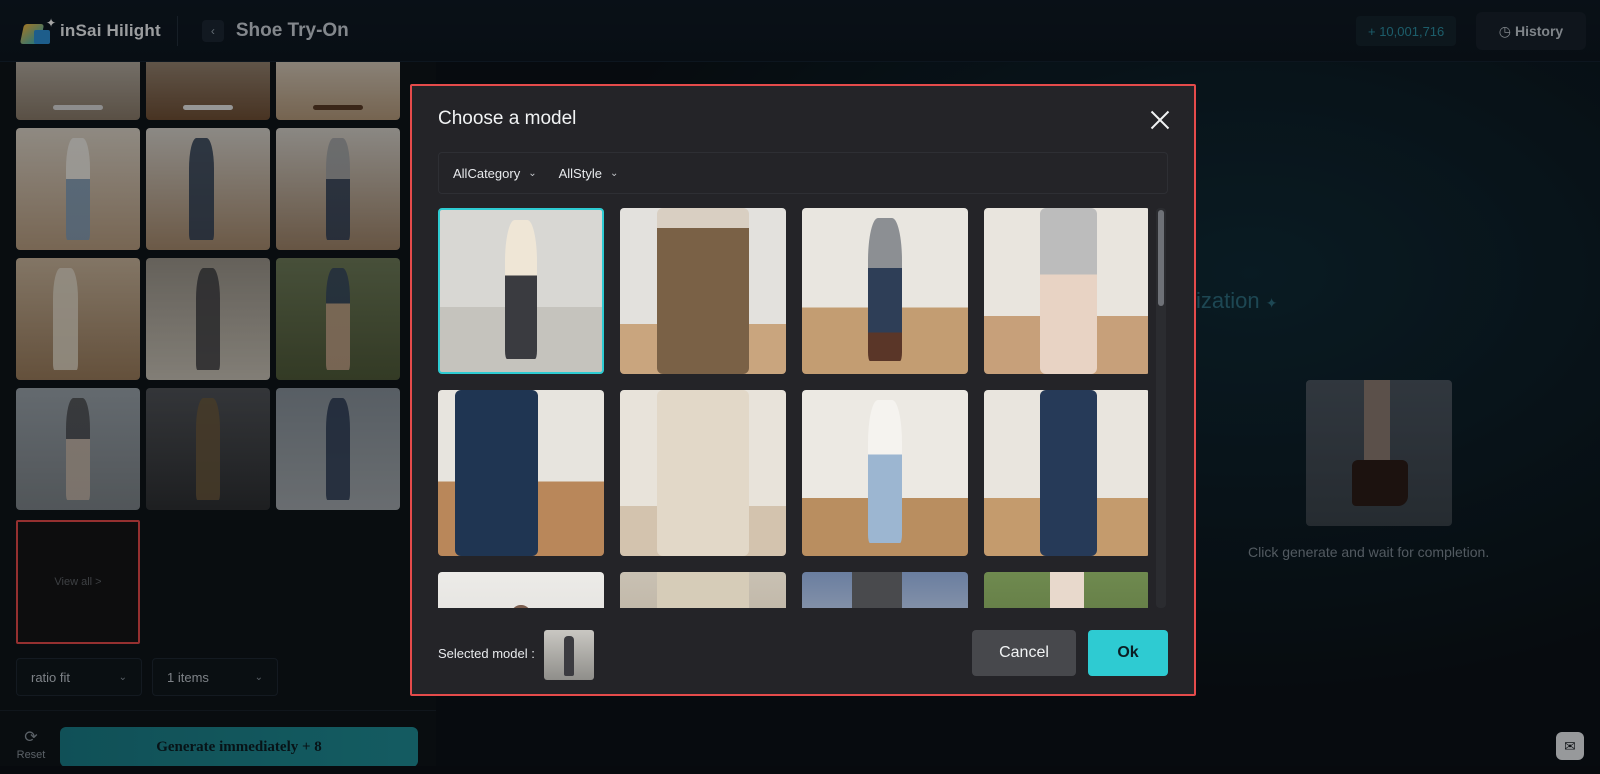 This screenshot has width=1600, height=774. What do you see at coordinates (507, 118) in the screenshot?
I see `dialog-title: Choose a model` at bounding box center [507, 118].